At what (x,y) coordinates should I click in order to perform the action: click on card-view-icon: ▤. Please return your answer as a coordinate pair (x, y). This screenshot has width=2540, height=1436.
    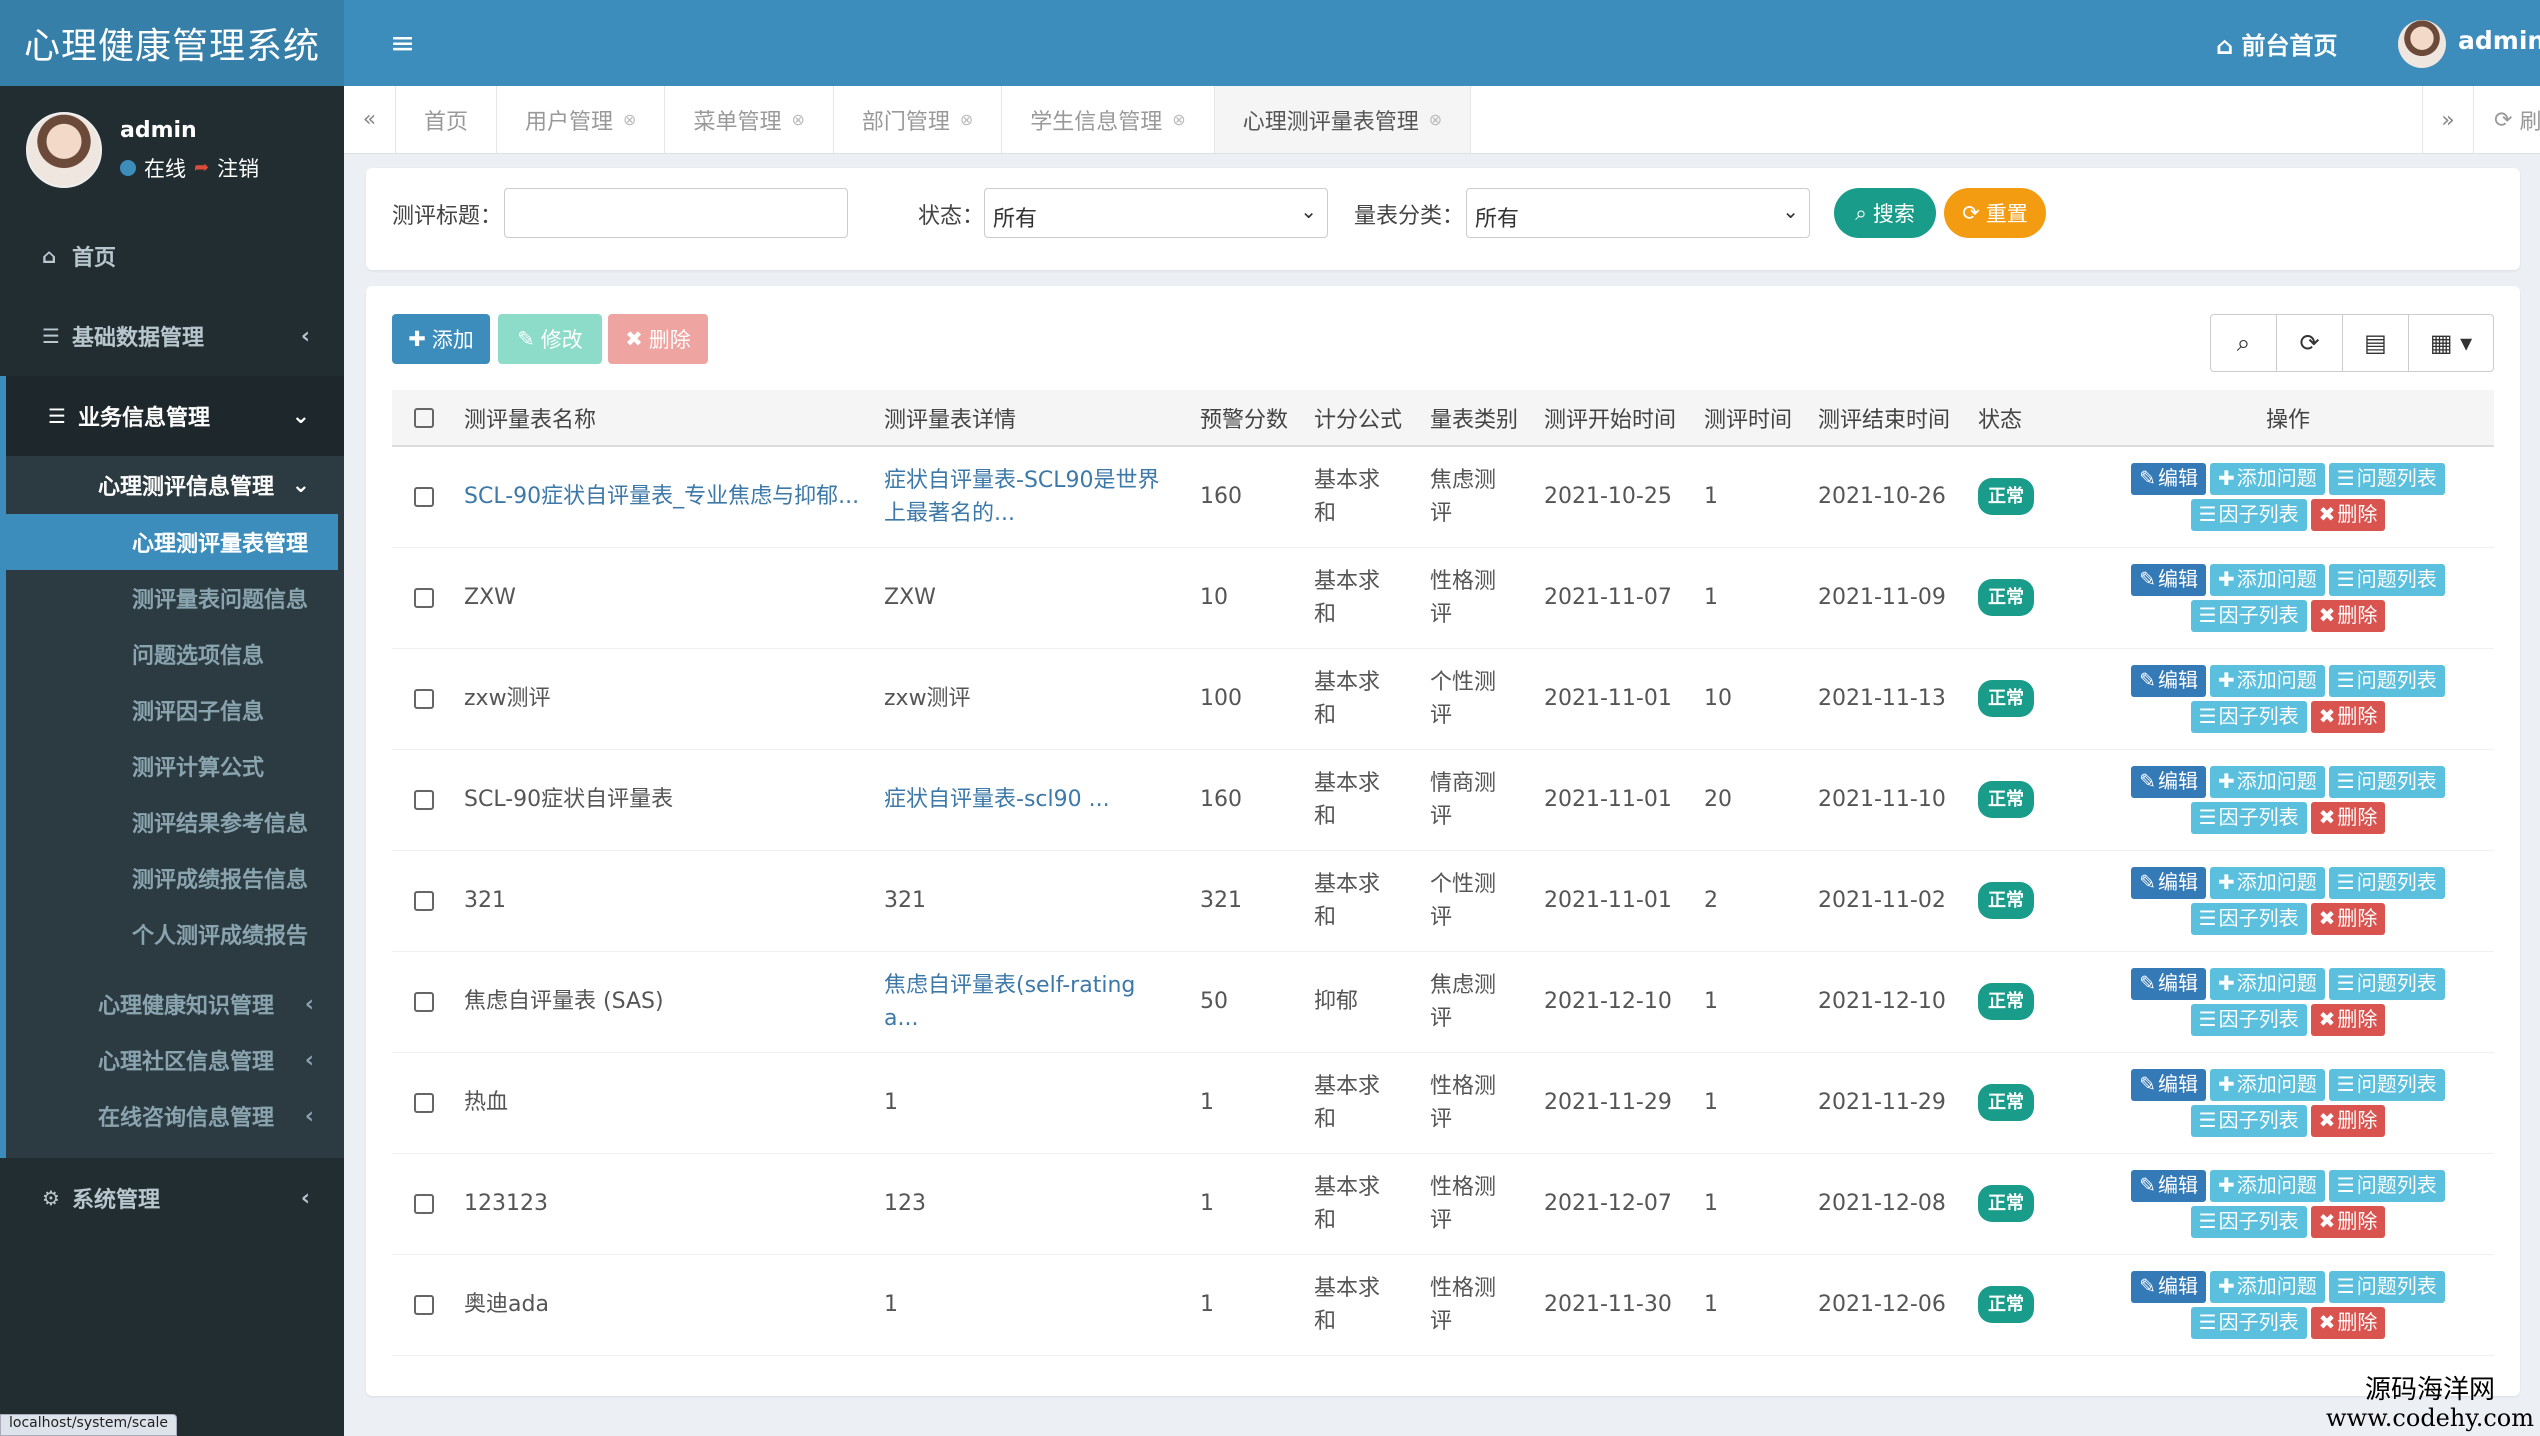
    Looking at the image, I should click on (2376, 343).